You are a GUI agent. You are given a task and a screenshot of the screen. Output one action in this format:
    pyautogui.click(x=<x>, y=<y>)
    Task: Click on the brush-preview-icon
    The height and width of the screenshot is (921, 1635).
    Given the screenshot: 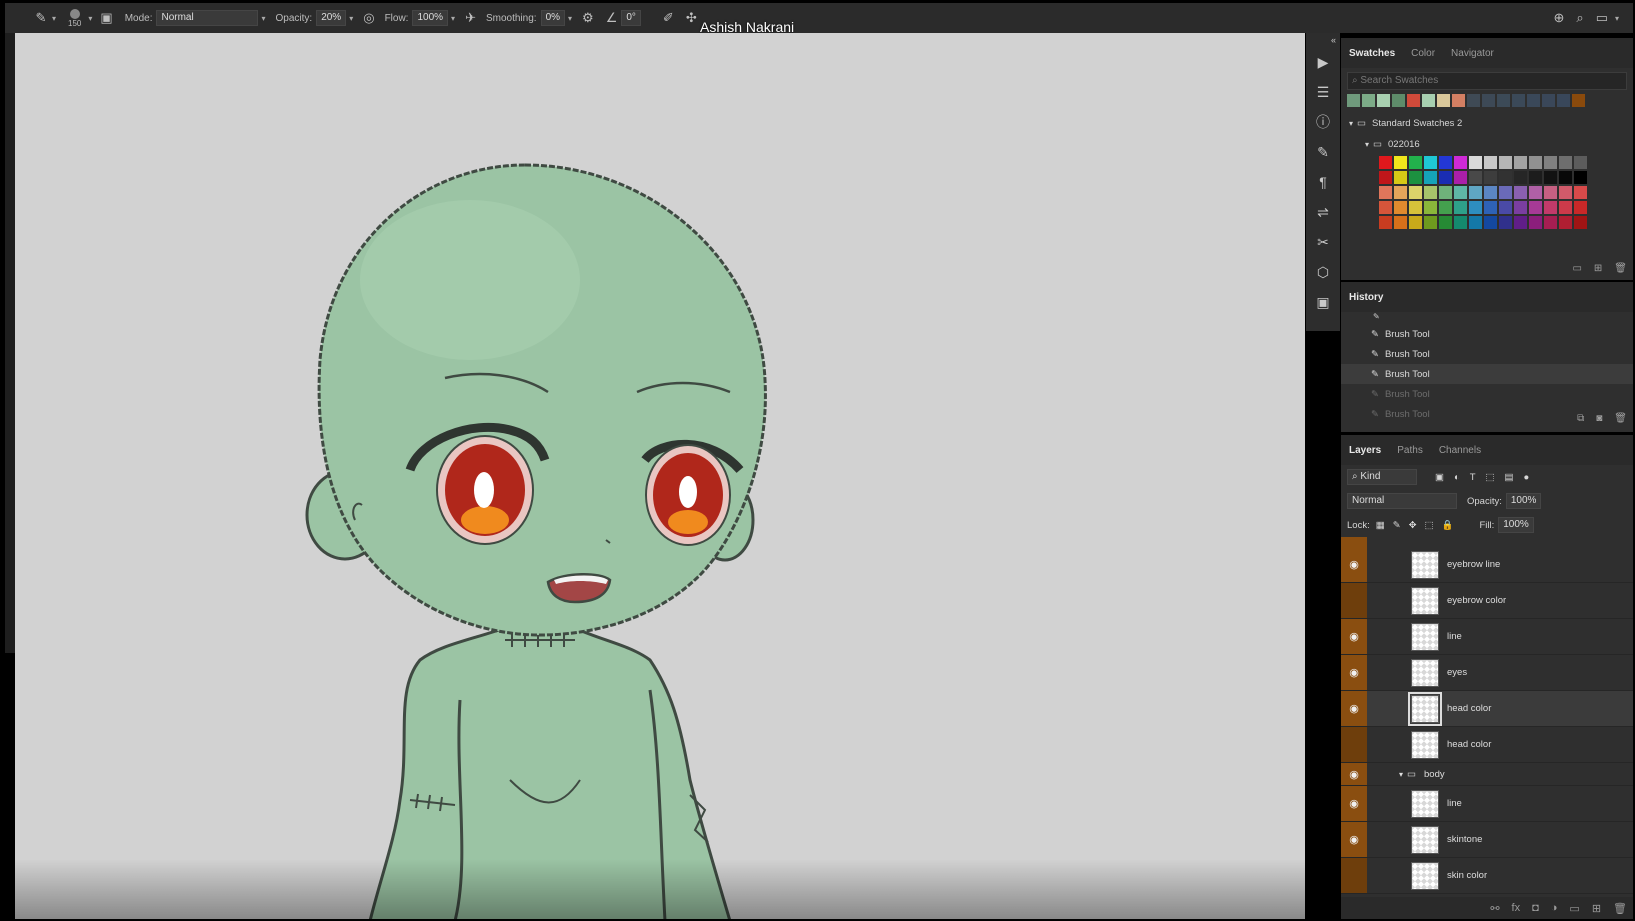 What is the action you would take?
    pyautogui.click(x=74, y=13)
    